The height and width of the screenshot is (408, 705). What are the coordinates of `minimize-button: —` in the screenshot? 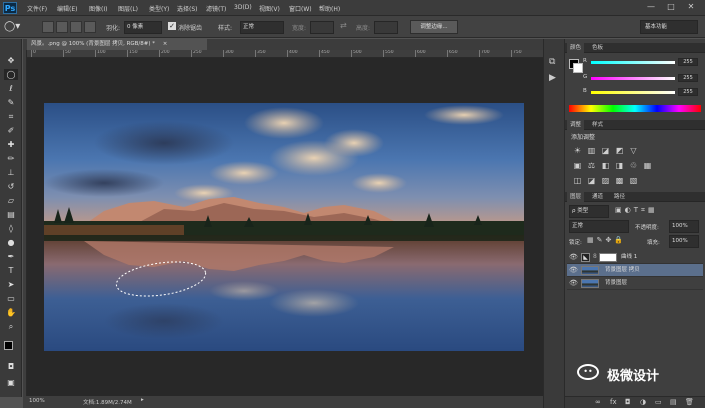 It's located at (651, 7).